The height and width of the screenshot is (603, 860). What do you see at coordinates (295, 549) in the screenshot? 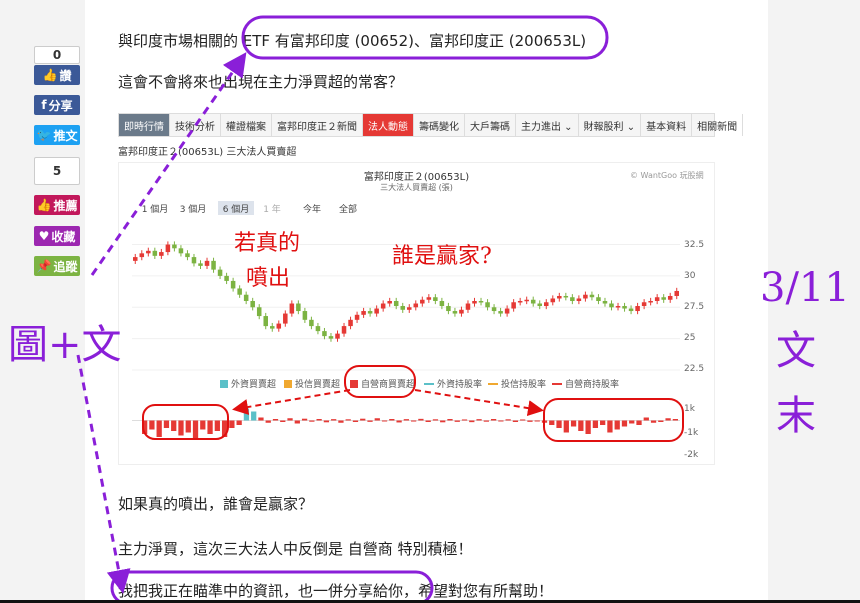
I see `paragraph-dealer: 主力淨買，這次三大法人中反倒是 自營商 特別積極！` at bounding box center [295, 549].